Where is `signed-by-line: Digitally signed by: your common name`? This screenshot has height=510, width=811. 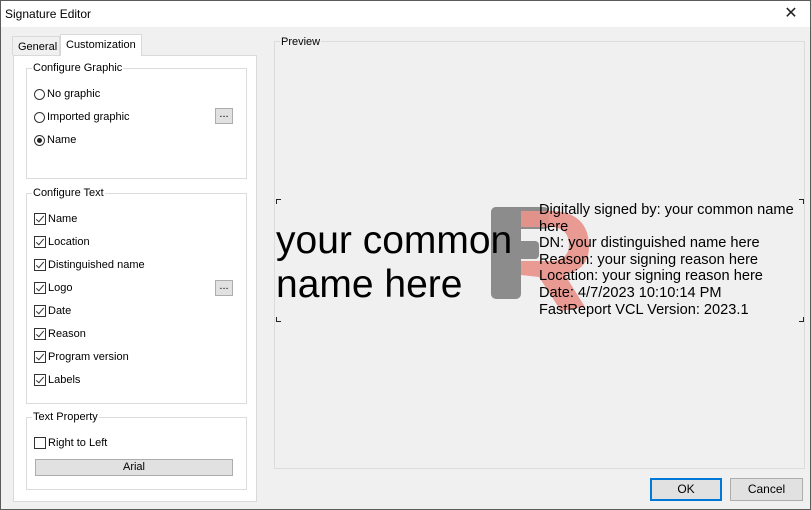 signed-by-line: Digitally signed by: your common name is located at coordinates (666, 210).